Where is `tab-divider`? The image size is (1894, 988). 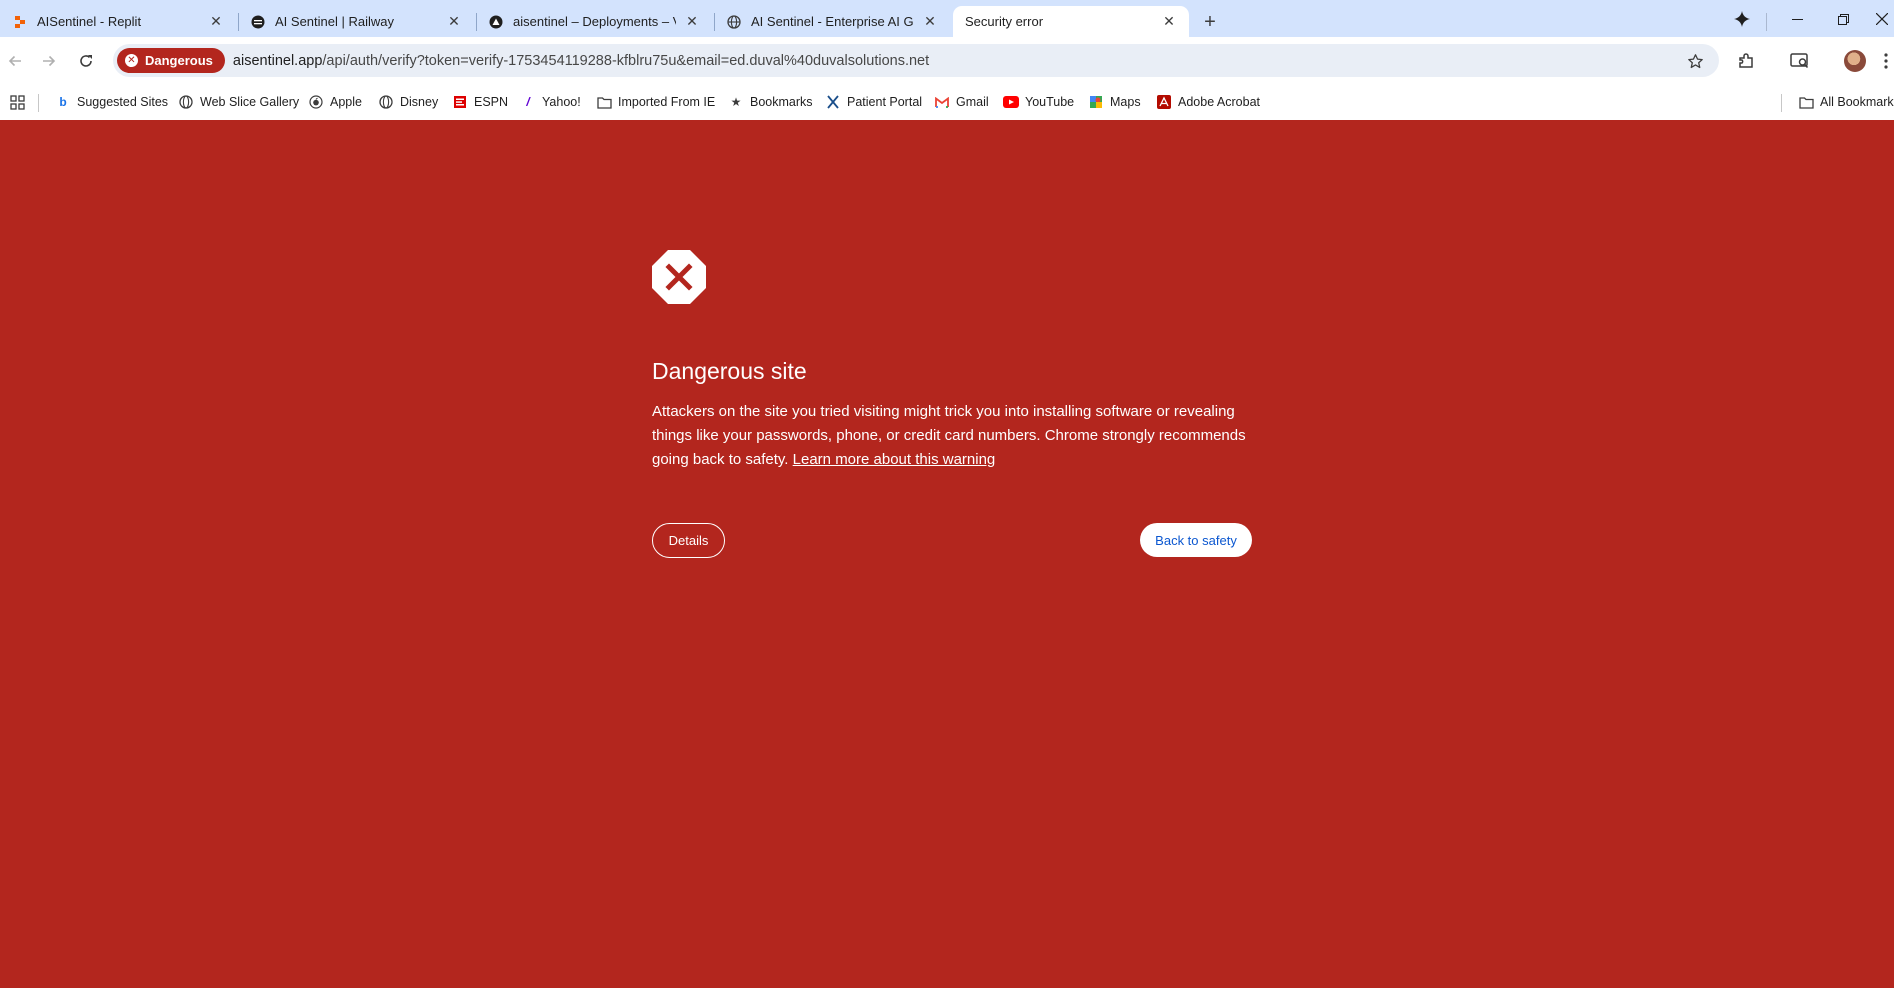 tab-divider is located at coordinates (1766, 22).